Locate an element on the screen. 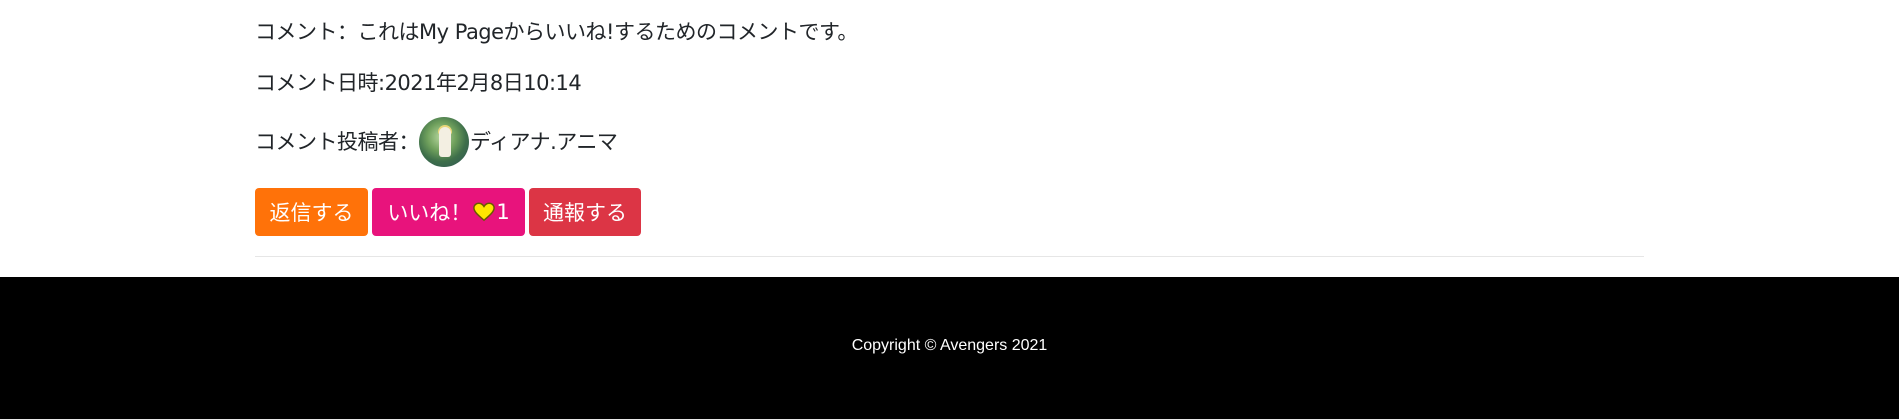 The height and width of the screenshot is (420, 1899). avatar is located at coordinates (444, 142).